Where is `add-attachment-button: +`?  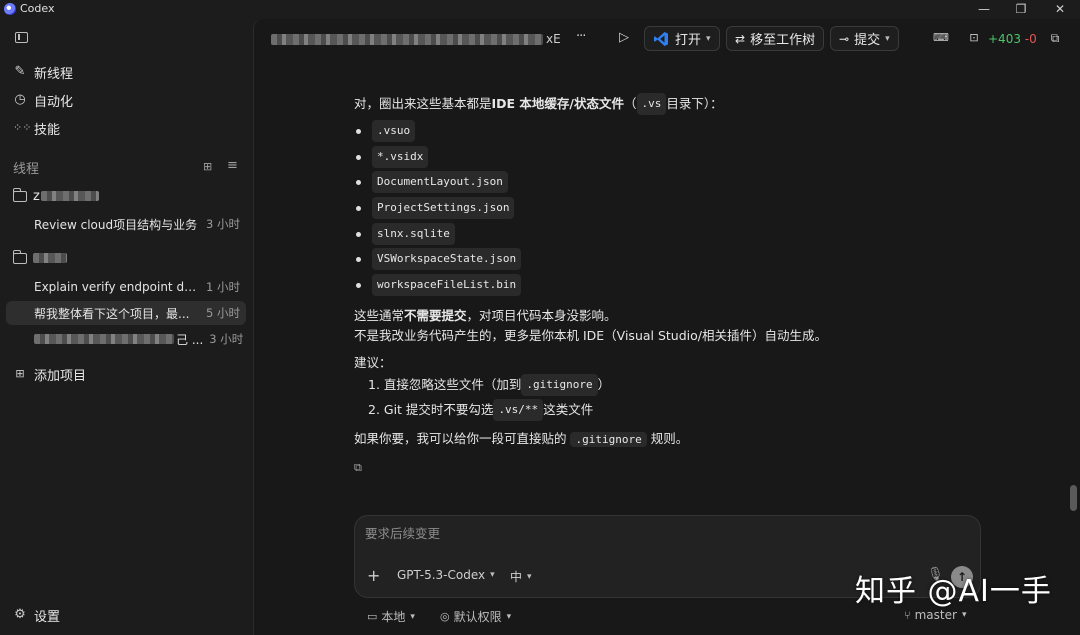 add-attachment-button: + is located at coordinates (373, 575).